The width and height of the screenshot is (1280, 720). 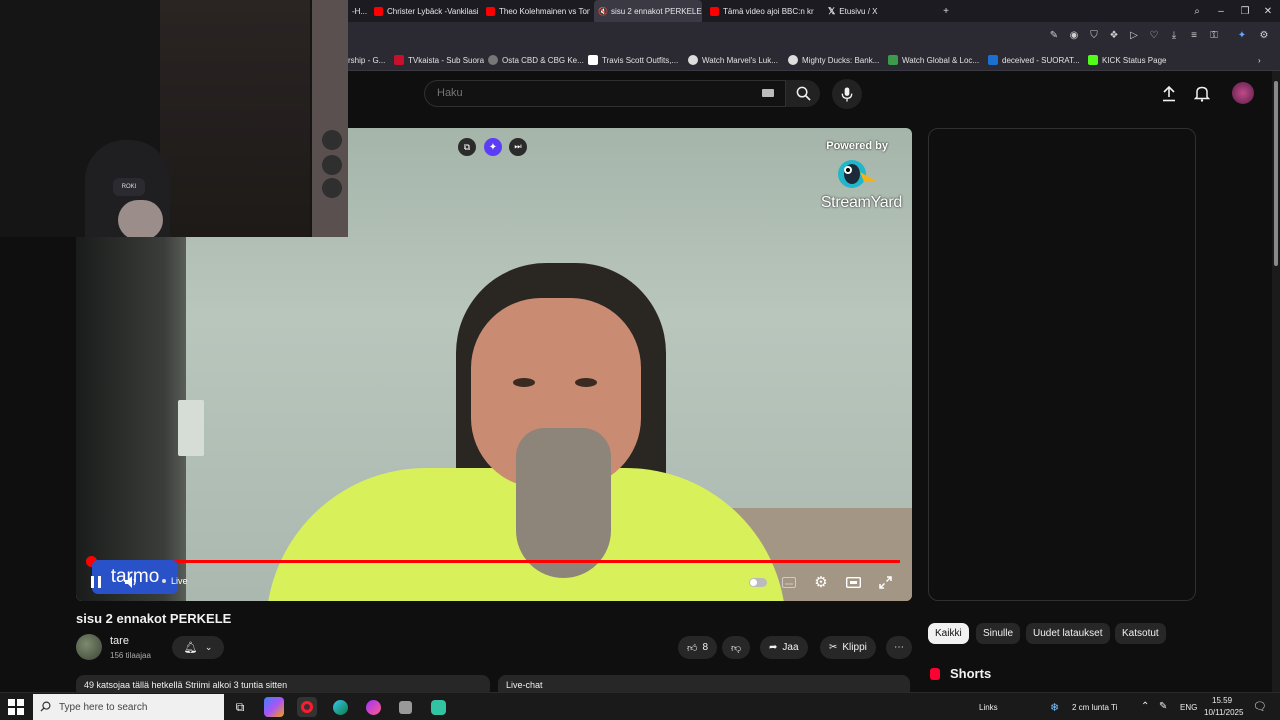 I want to click on clip-button: ✂ Klippi, so click(x=848, y=647).